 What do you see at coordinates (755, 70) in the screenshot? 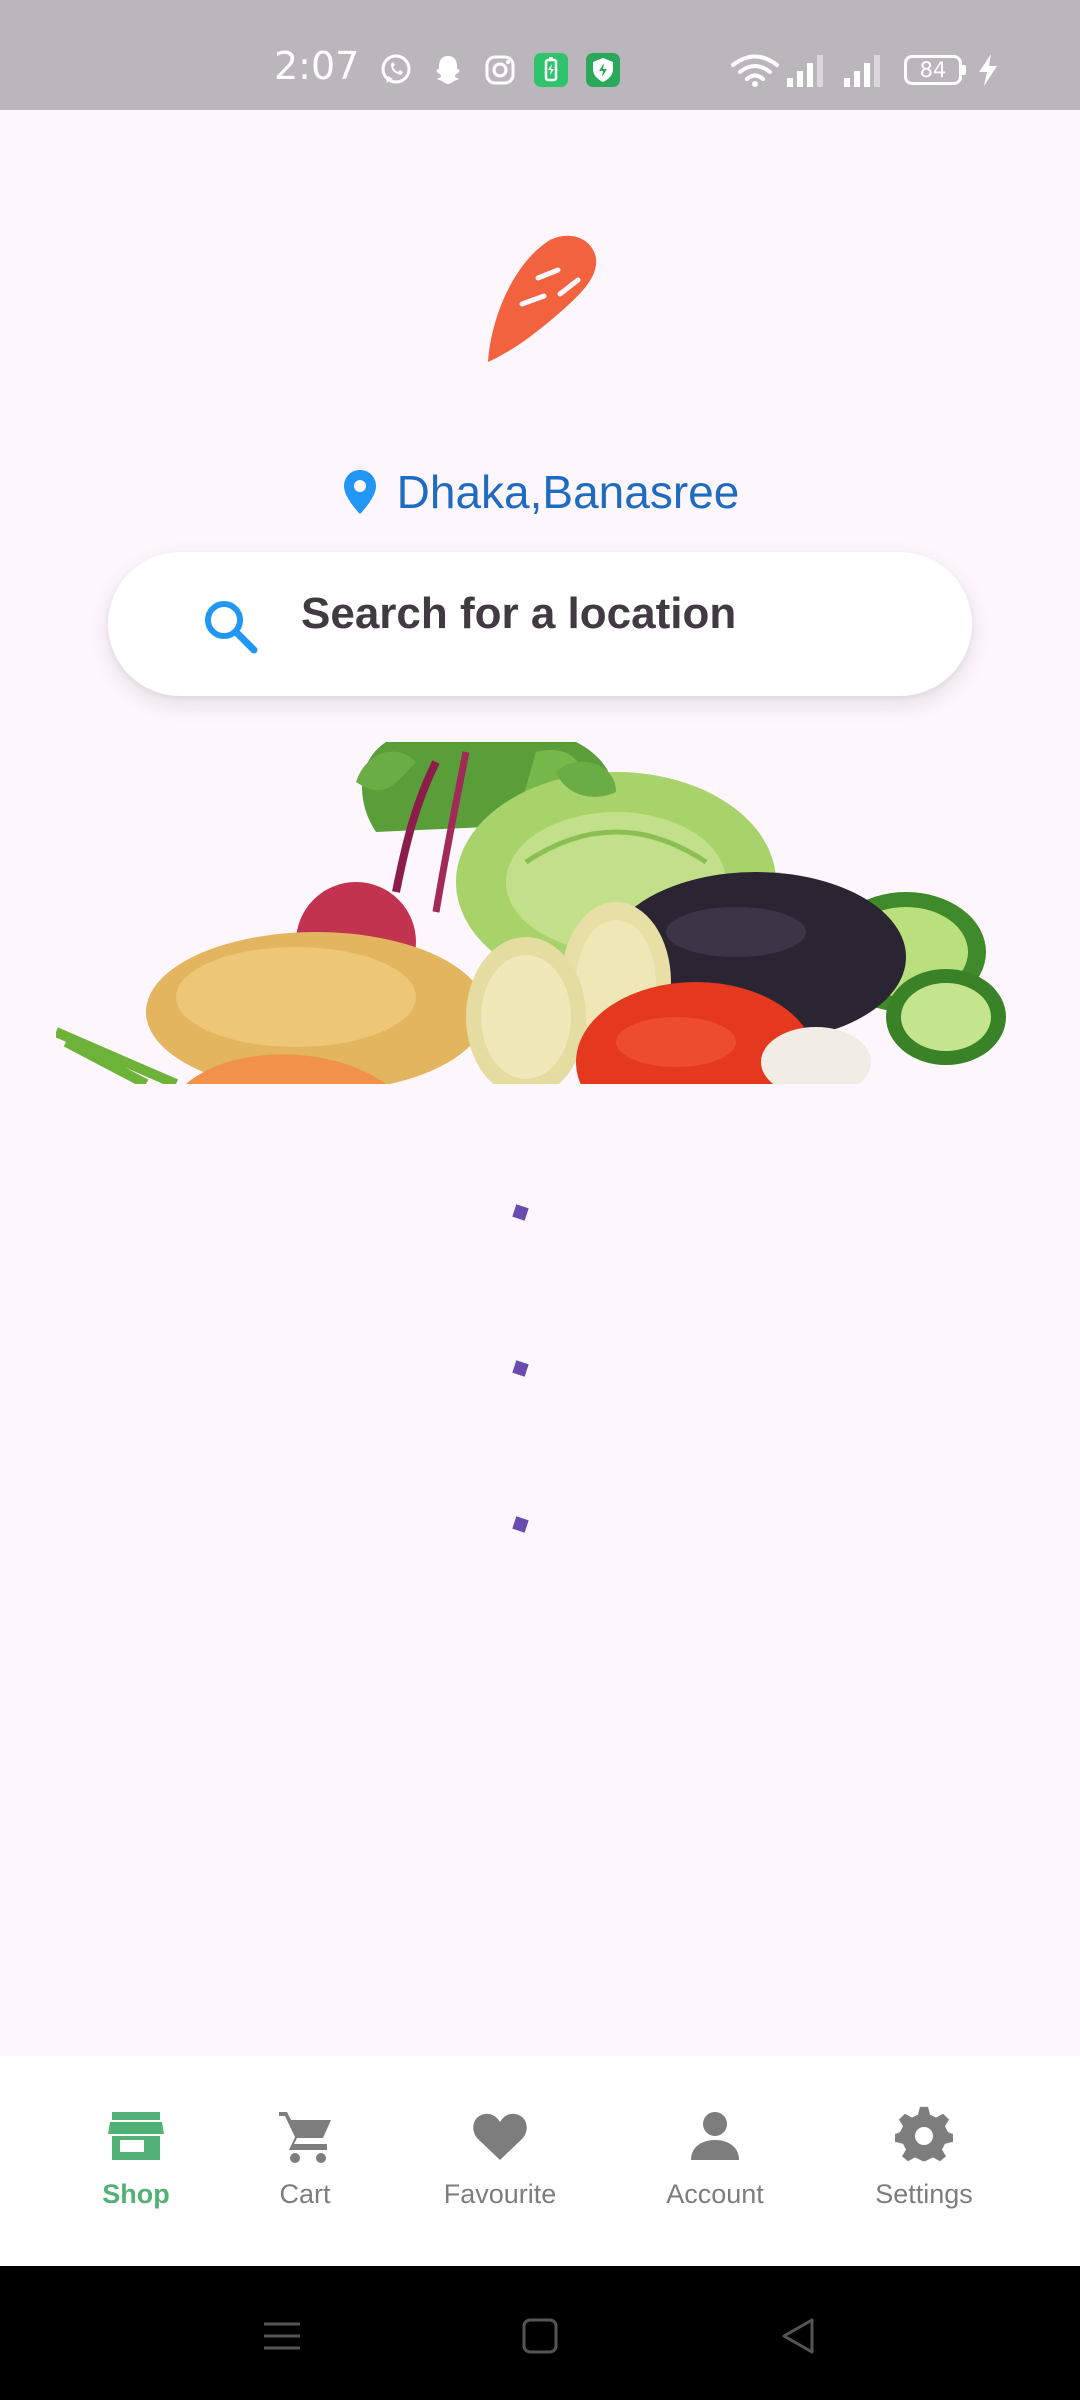
I see `wifi-icon` at bounding box center [755, 70].